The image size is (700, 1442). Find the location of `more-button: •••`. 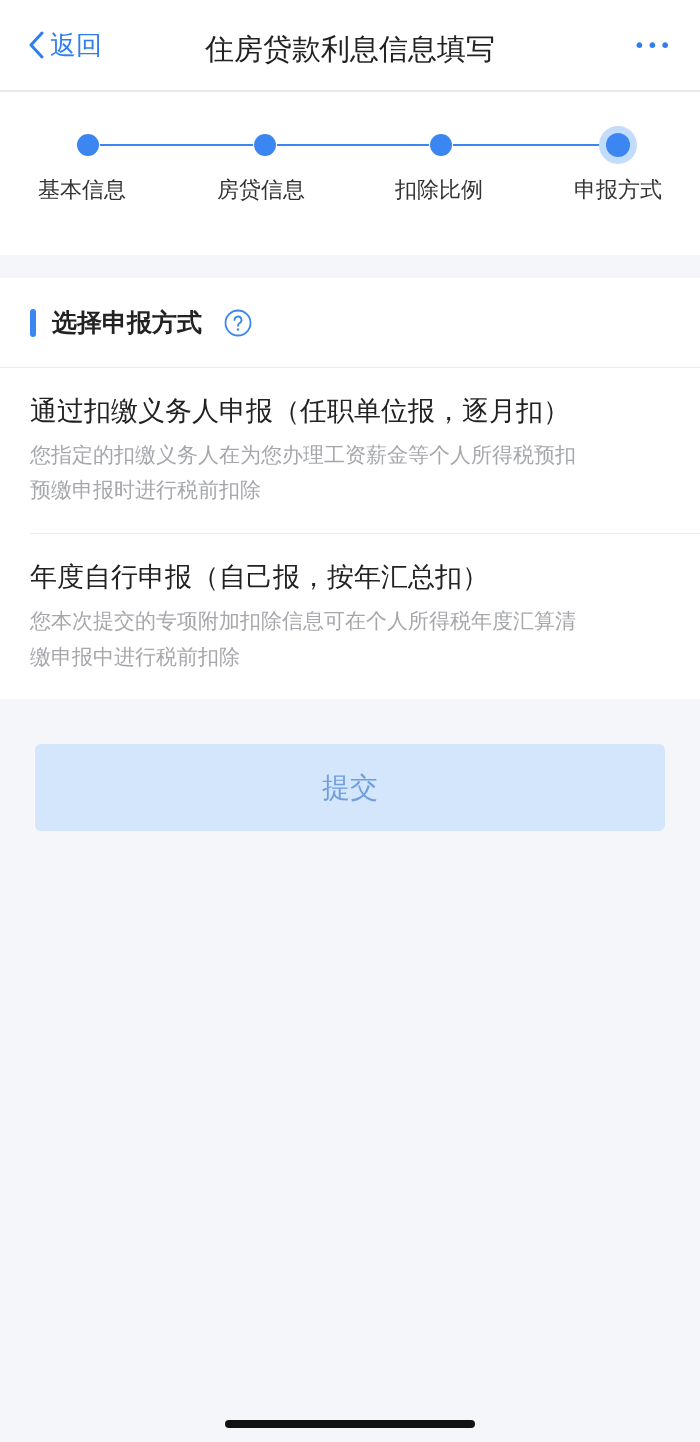

more-button: ••• is located at coordinates (652, 45).